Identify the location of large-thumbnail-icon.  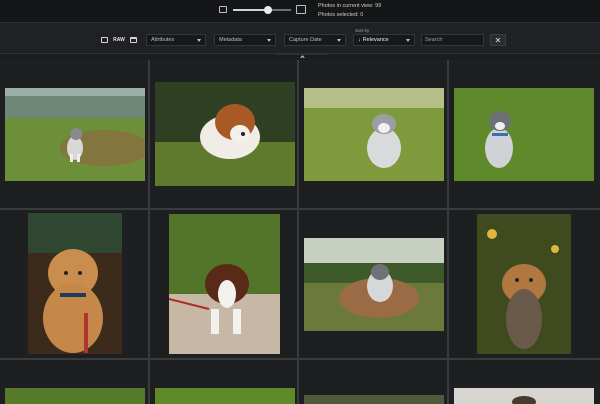
(301, 9).